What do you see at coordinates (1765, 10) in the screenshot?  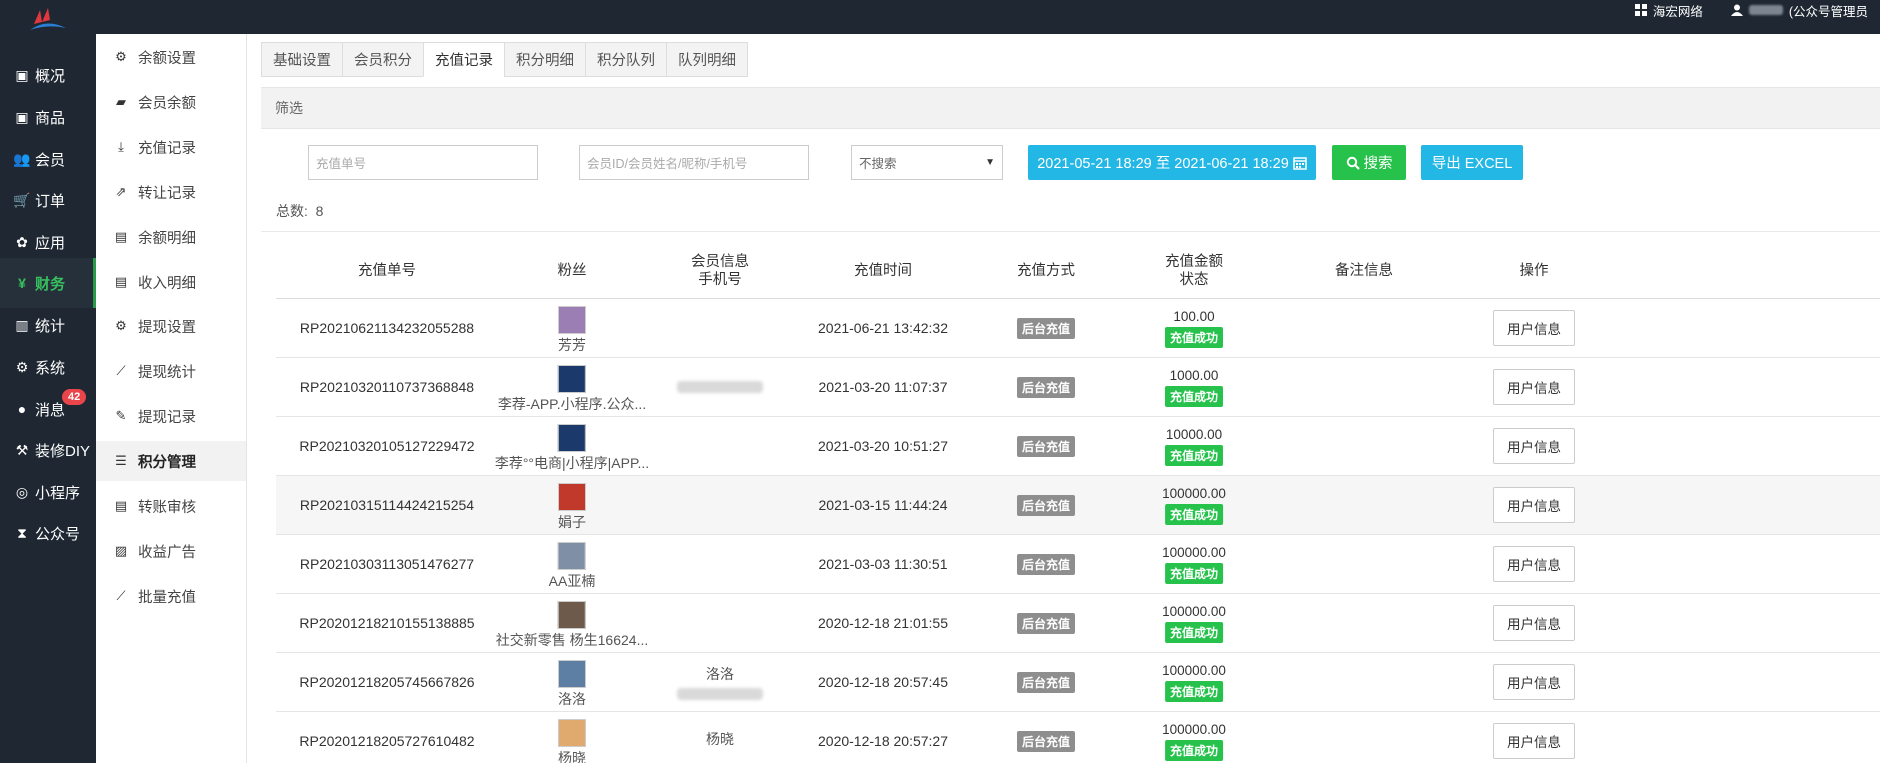 I see `user-name-blurred` at bounding box center [1765, 10].